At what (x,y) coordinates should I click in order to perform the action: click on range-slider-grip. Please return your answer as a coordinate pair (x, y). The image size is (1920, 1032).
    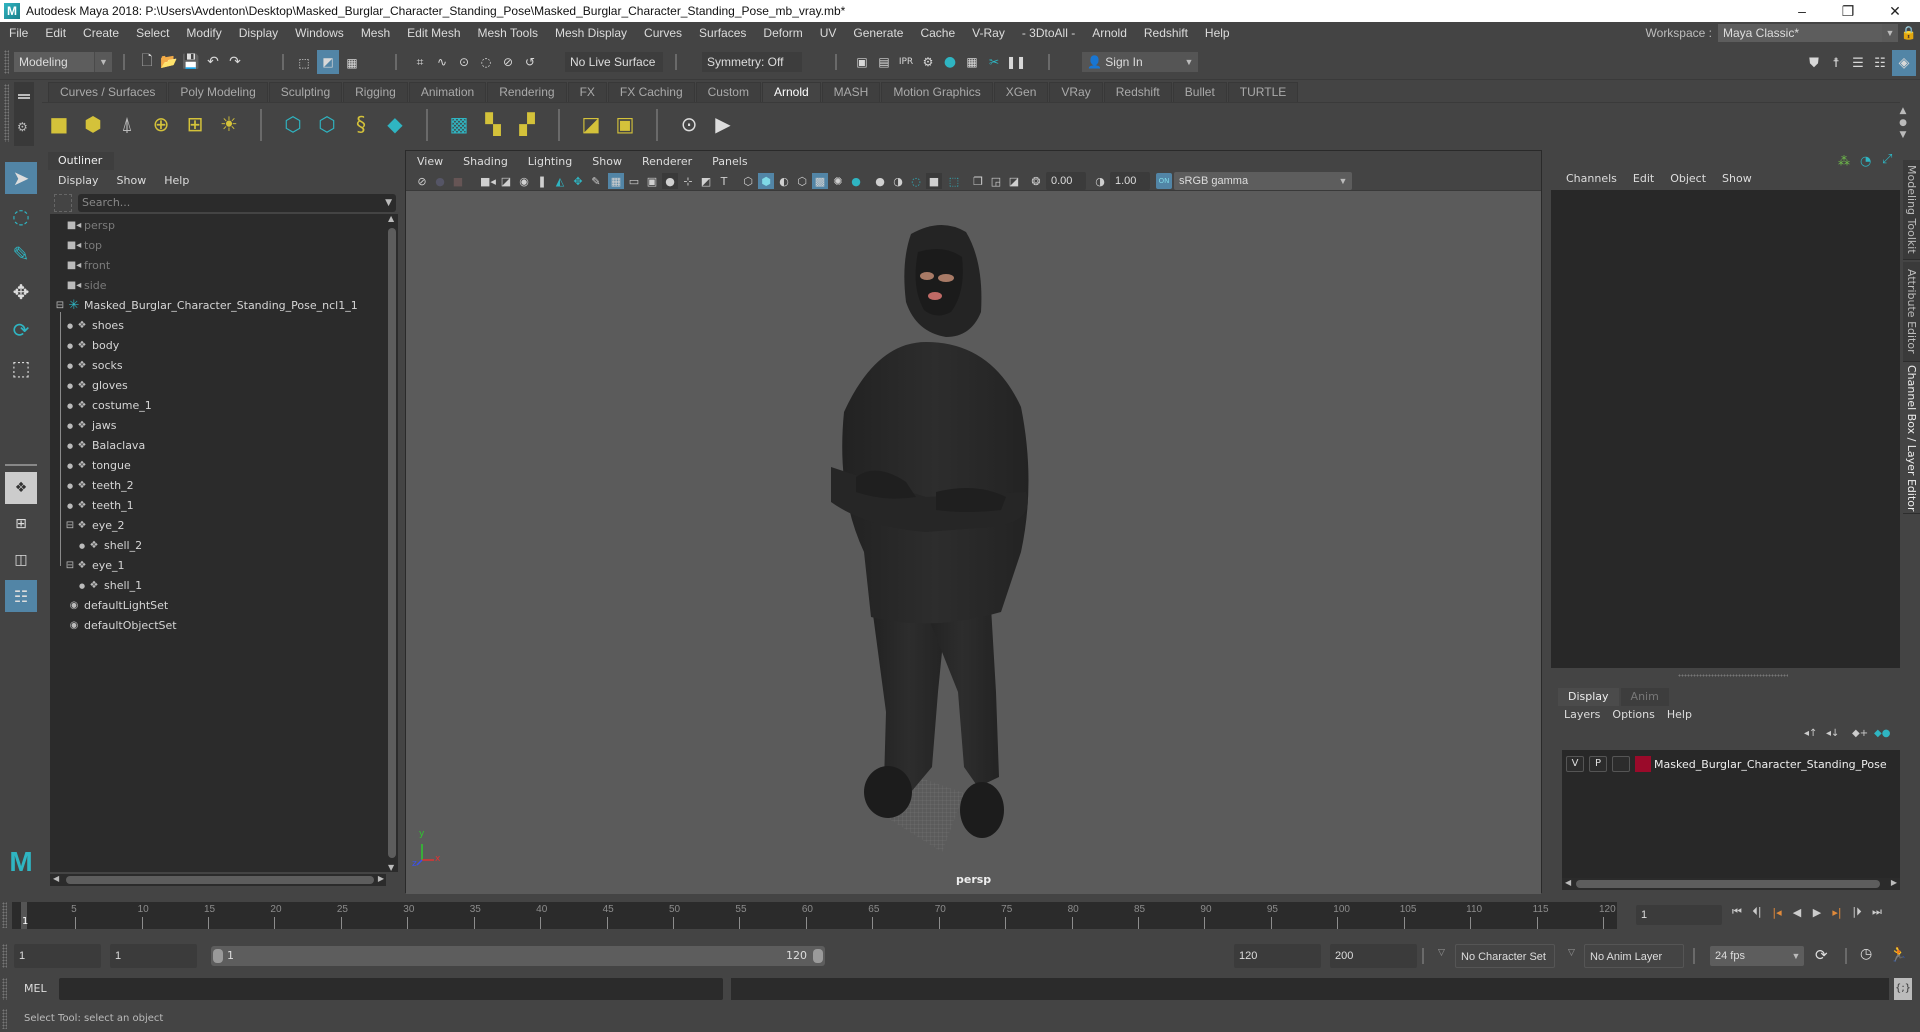
    Looking at the image, I should click on (4, 956).